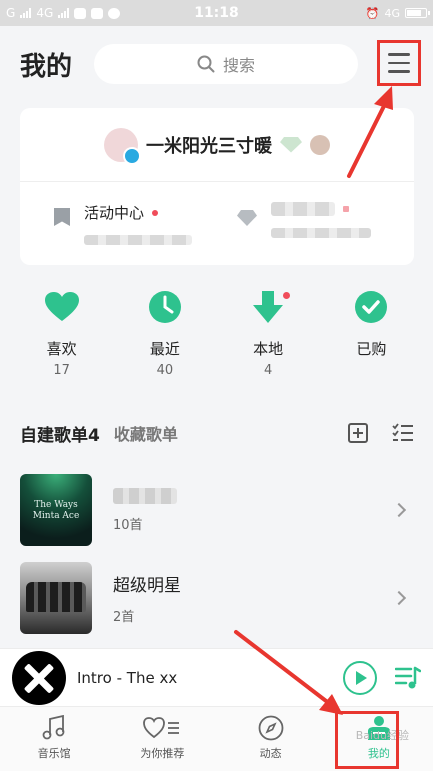 This screenshot has width=433, height=771. What do you see at coordinates (11, 13) in the screenshot?
I see `carrier-text: G` at bounding box center [11, 13].